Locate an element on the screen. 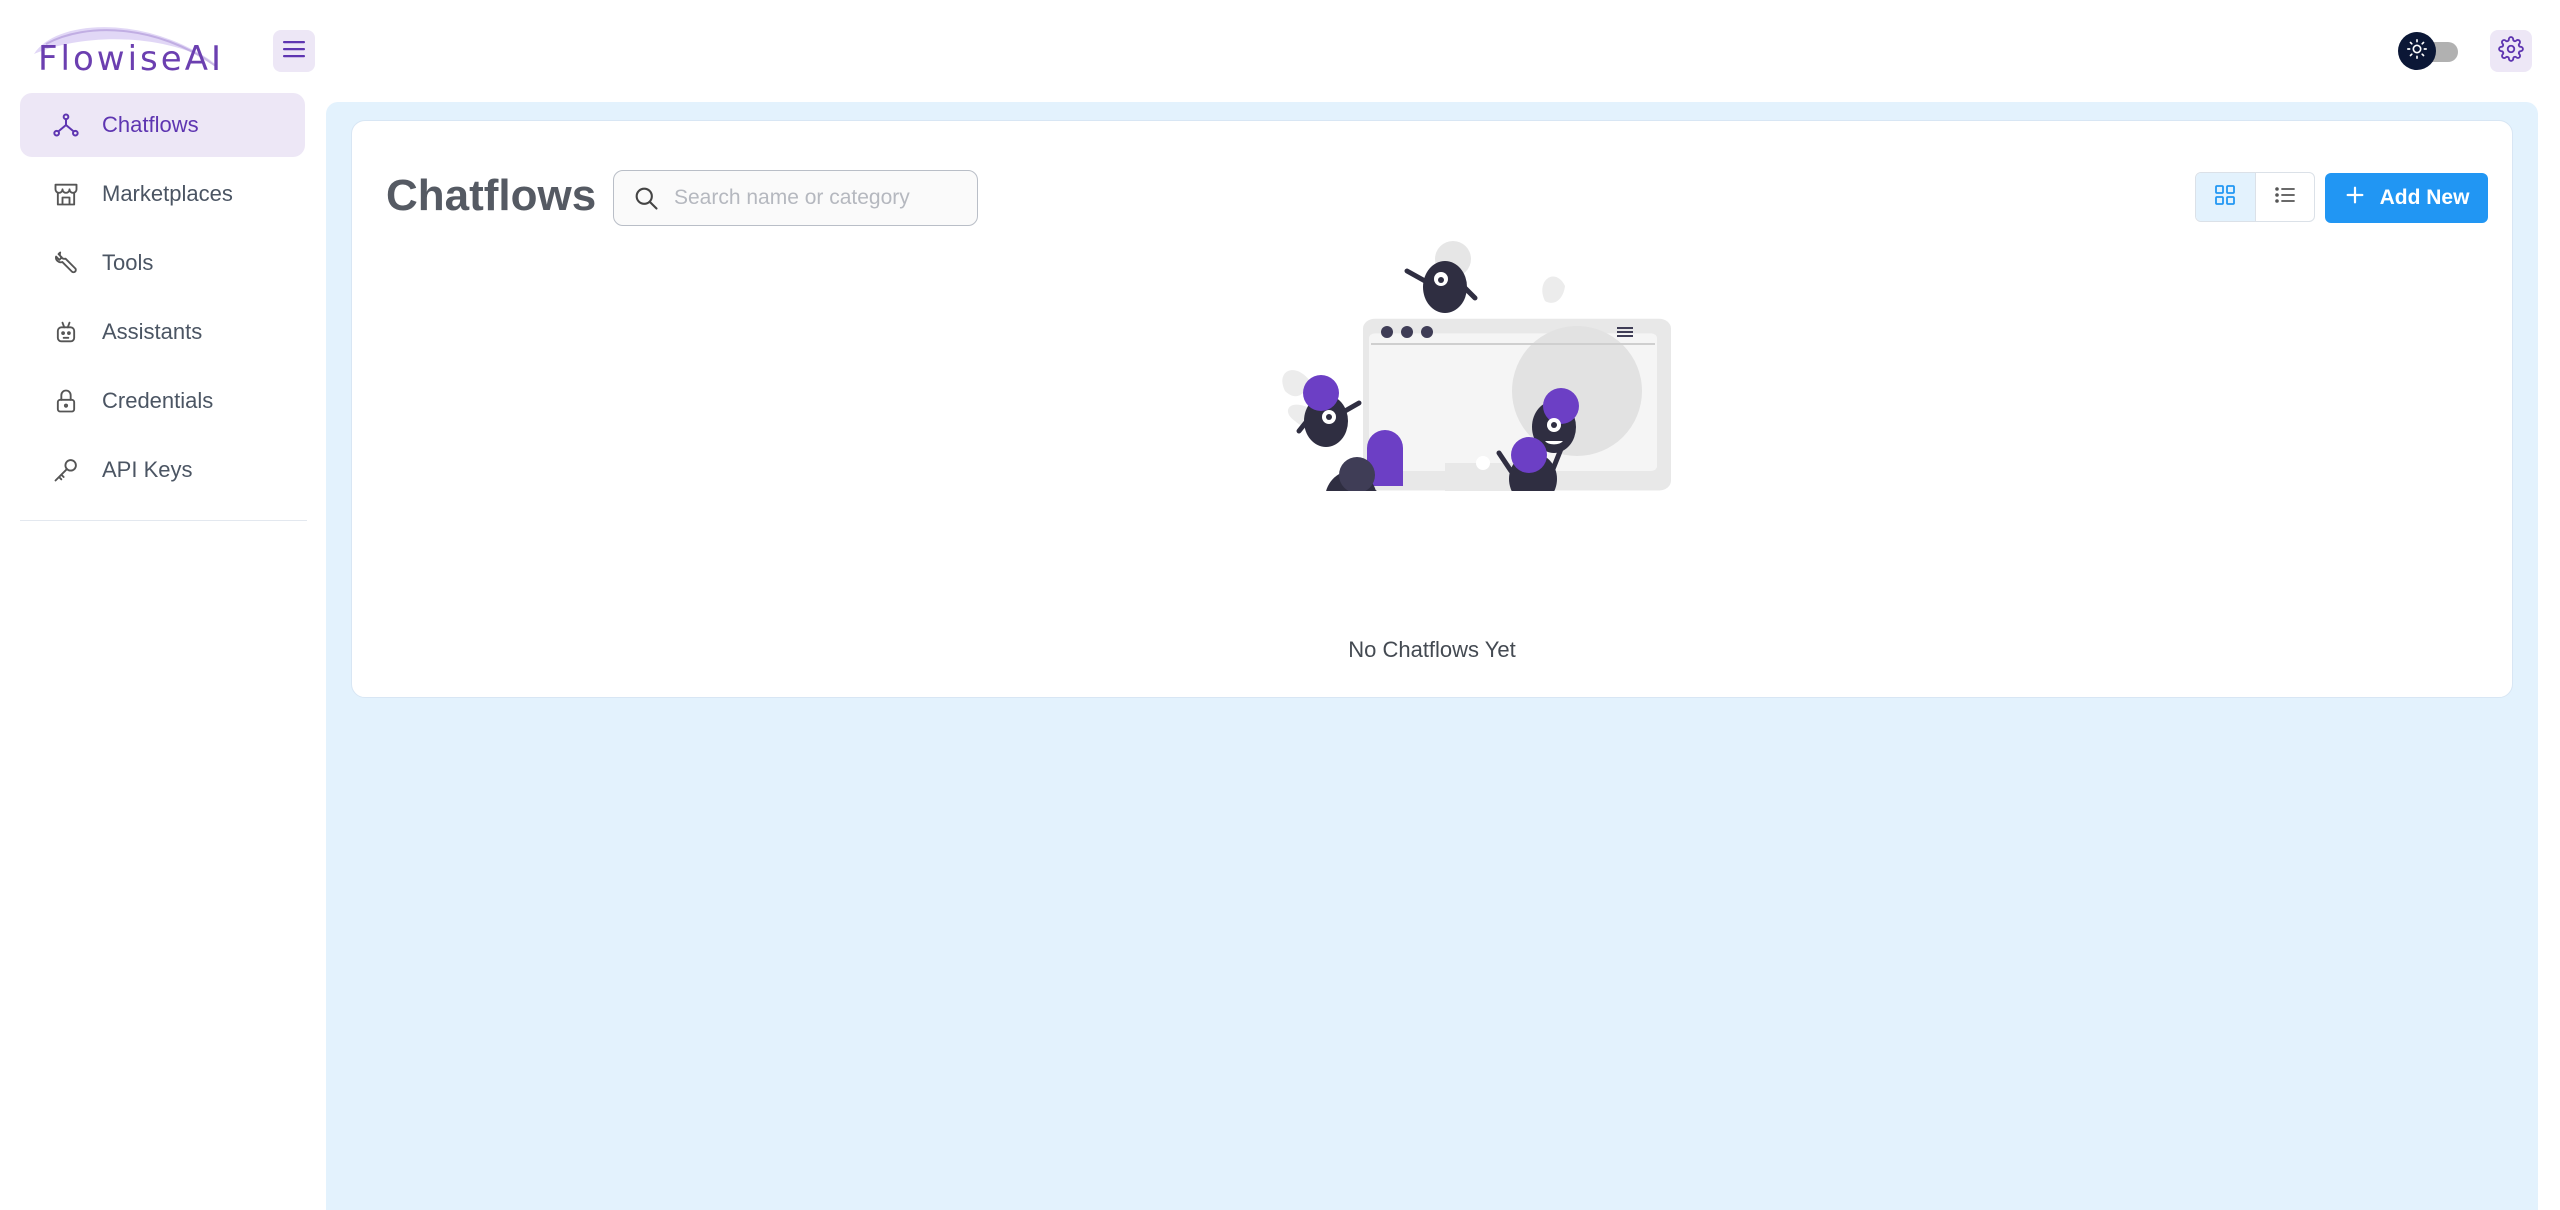 The width and height of the screenshot is (2560, 1210). list-icon is located at coordinates (2285, 197).